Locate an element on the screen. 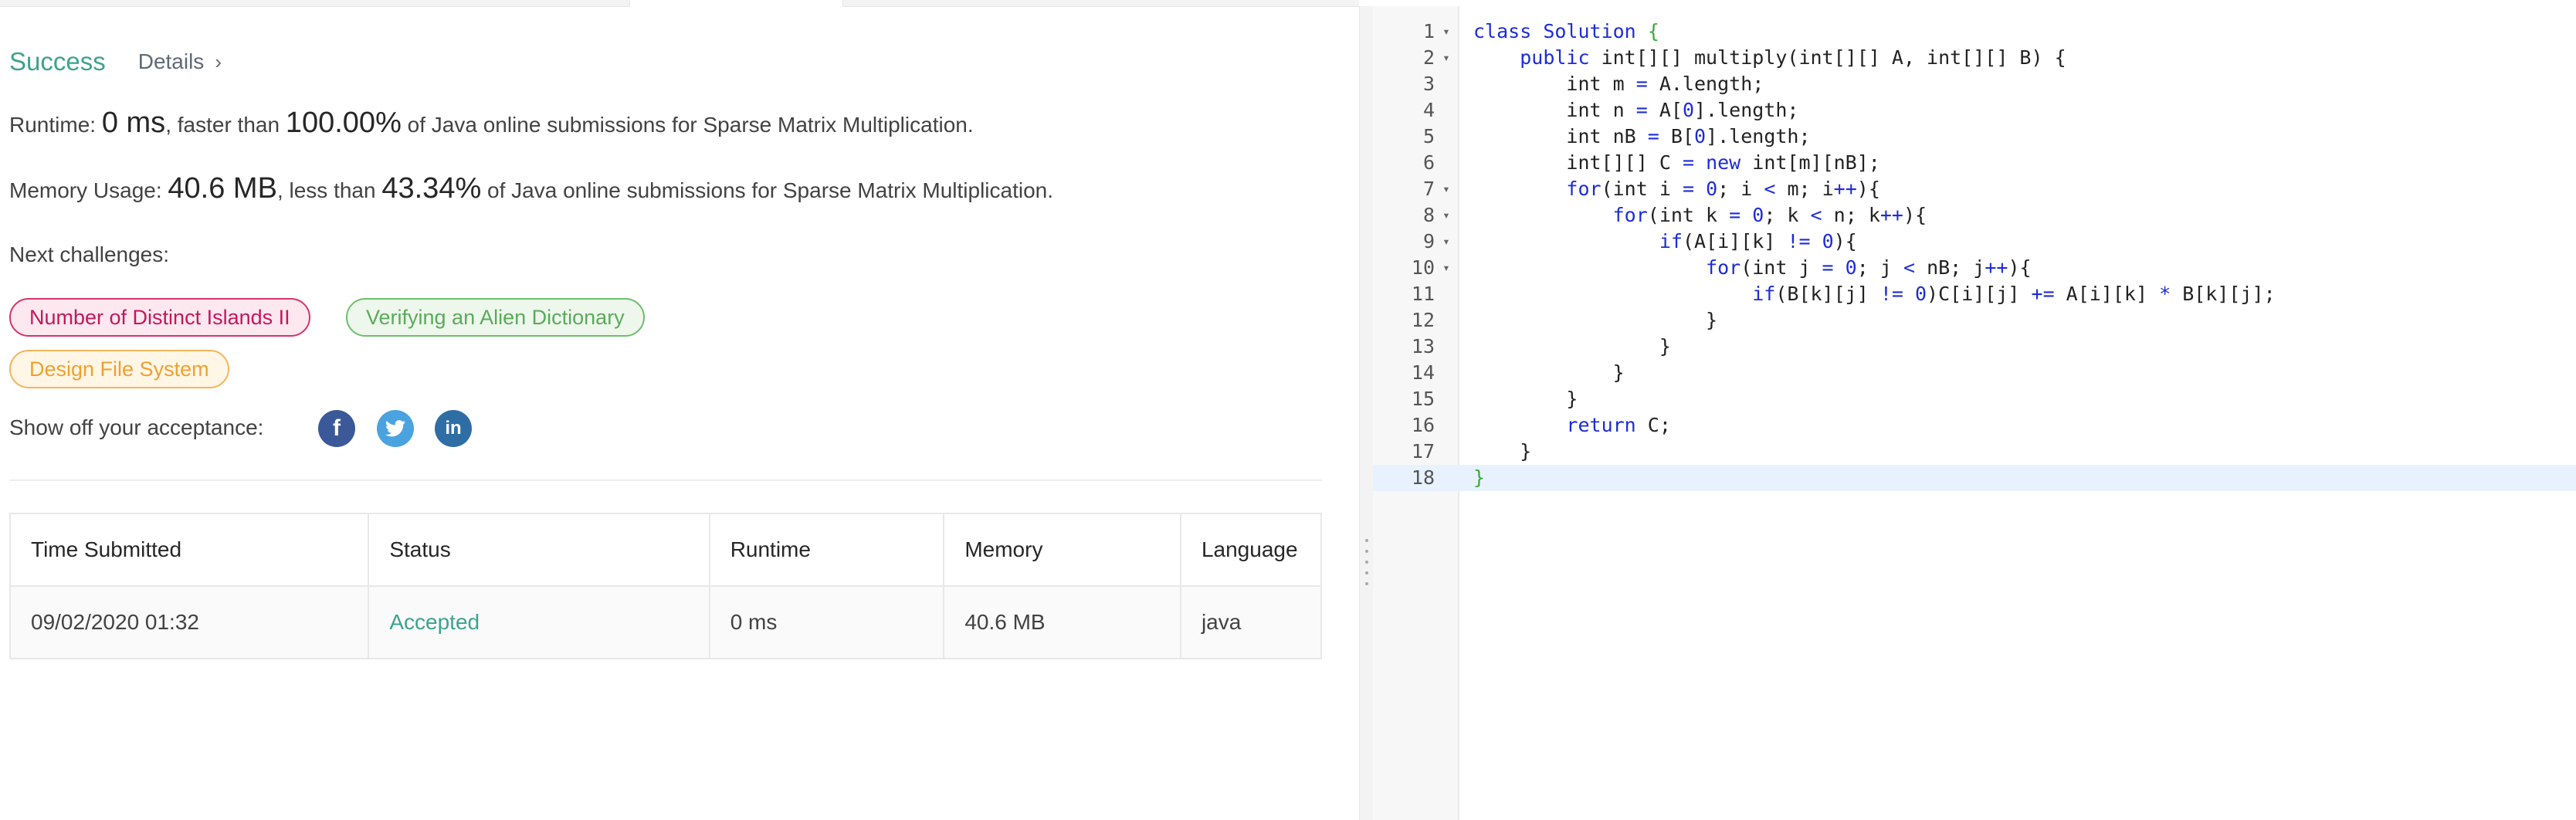 Image resolution: width=2576 pixels, height=820 pixels. challenge-chip-hard: Number of Distinct Islands II is located at coordinates (159, 317).